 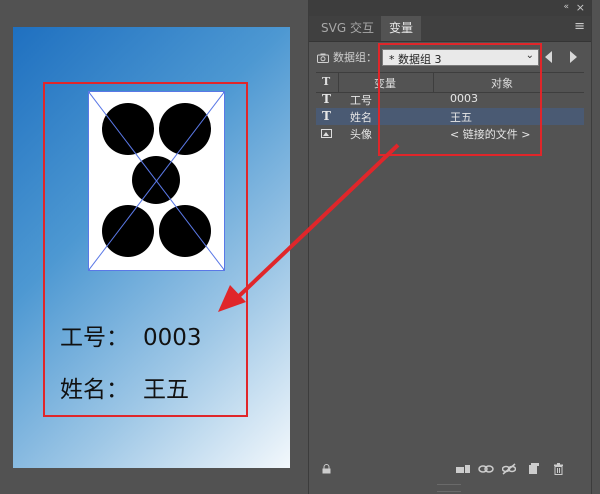 I want to click on annotation-arrow, so click(x=309, y=227).